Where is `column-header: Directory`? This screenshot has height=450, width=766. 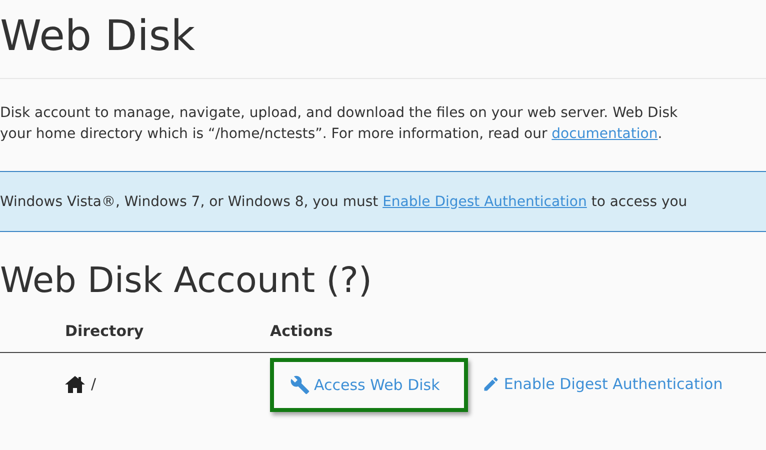 column-header: Directory is located at coordinates (104, 331).